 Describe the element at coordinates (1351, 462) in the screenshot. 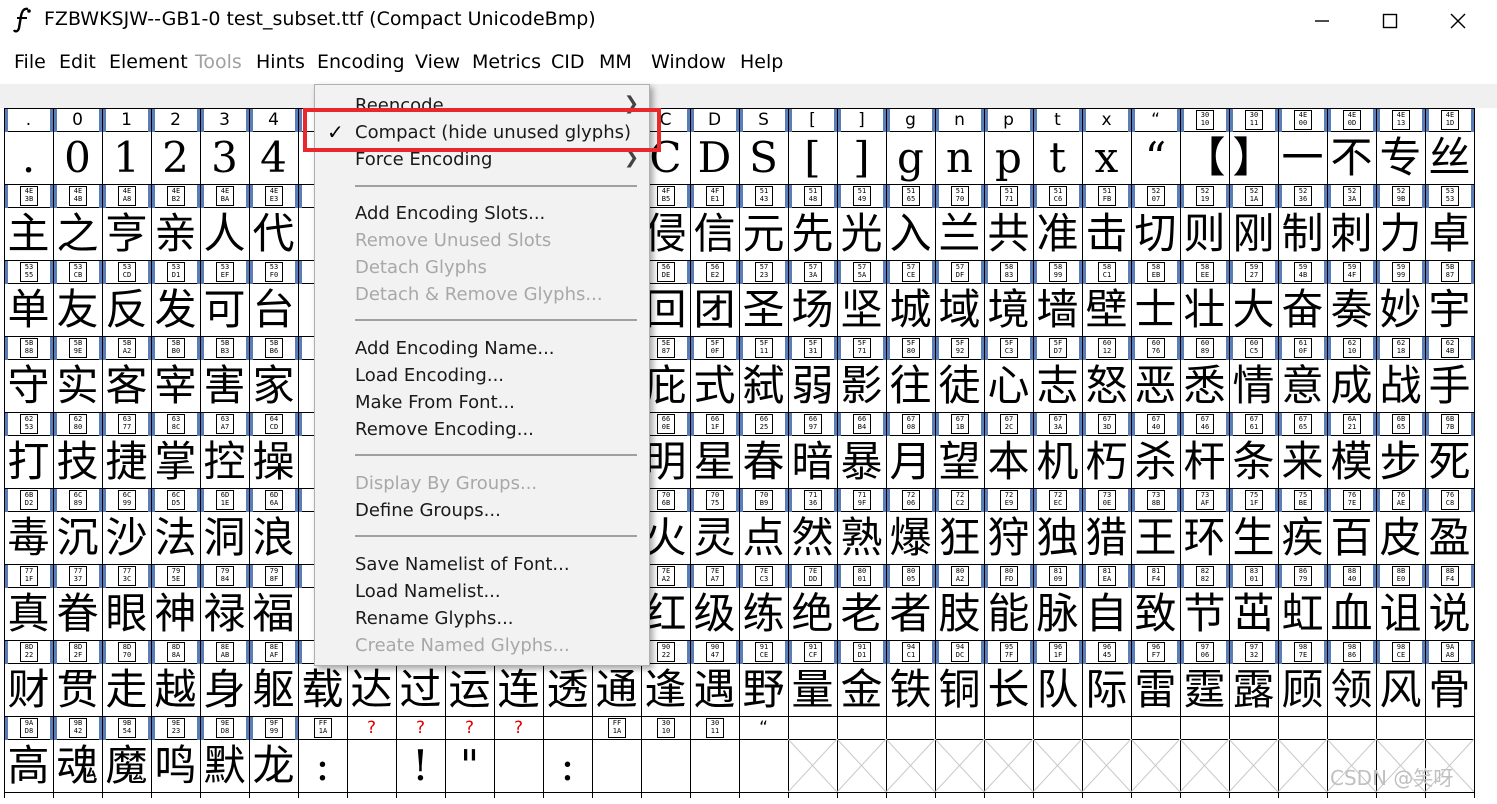

I see `glyph-cell: 模` at that location.